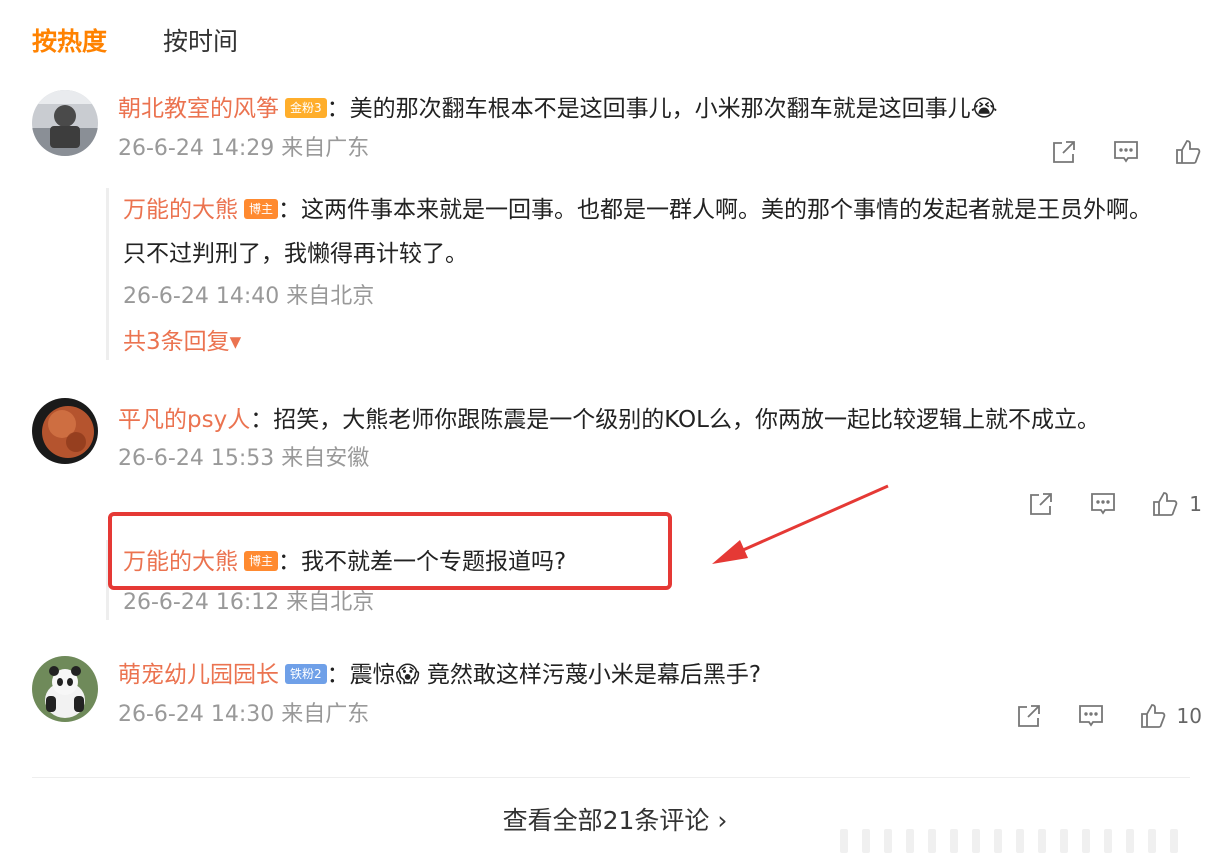 Image resolution: width=1230 pixels, height=866 pixels. What do you see at coordinates (590, 675) in the screenshot?
I see `comment-text: 竟然敢这样污蔑小米是幕后黑手?` at bounding box center [590, 675].